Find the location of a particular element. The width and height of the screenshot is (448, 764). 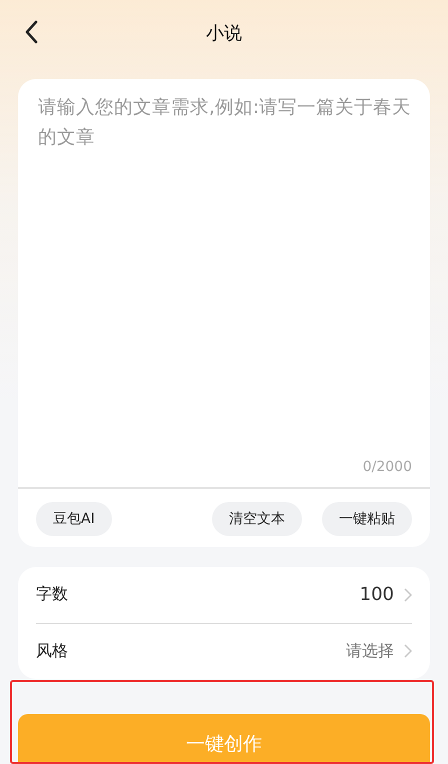

back-icon is located at coordinates (31, 32).